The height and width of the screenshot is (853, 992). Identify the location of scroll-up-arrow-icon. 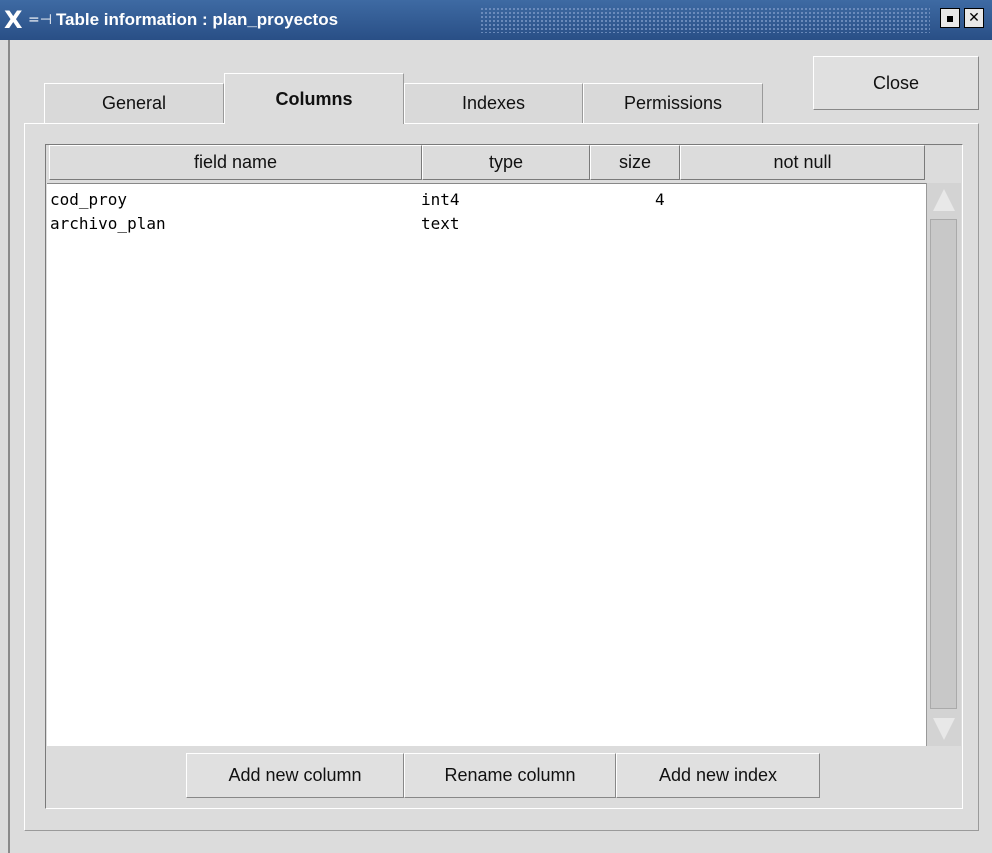
(944, 200).